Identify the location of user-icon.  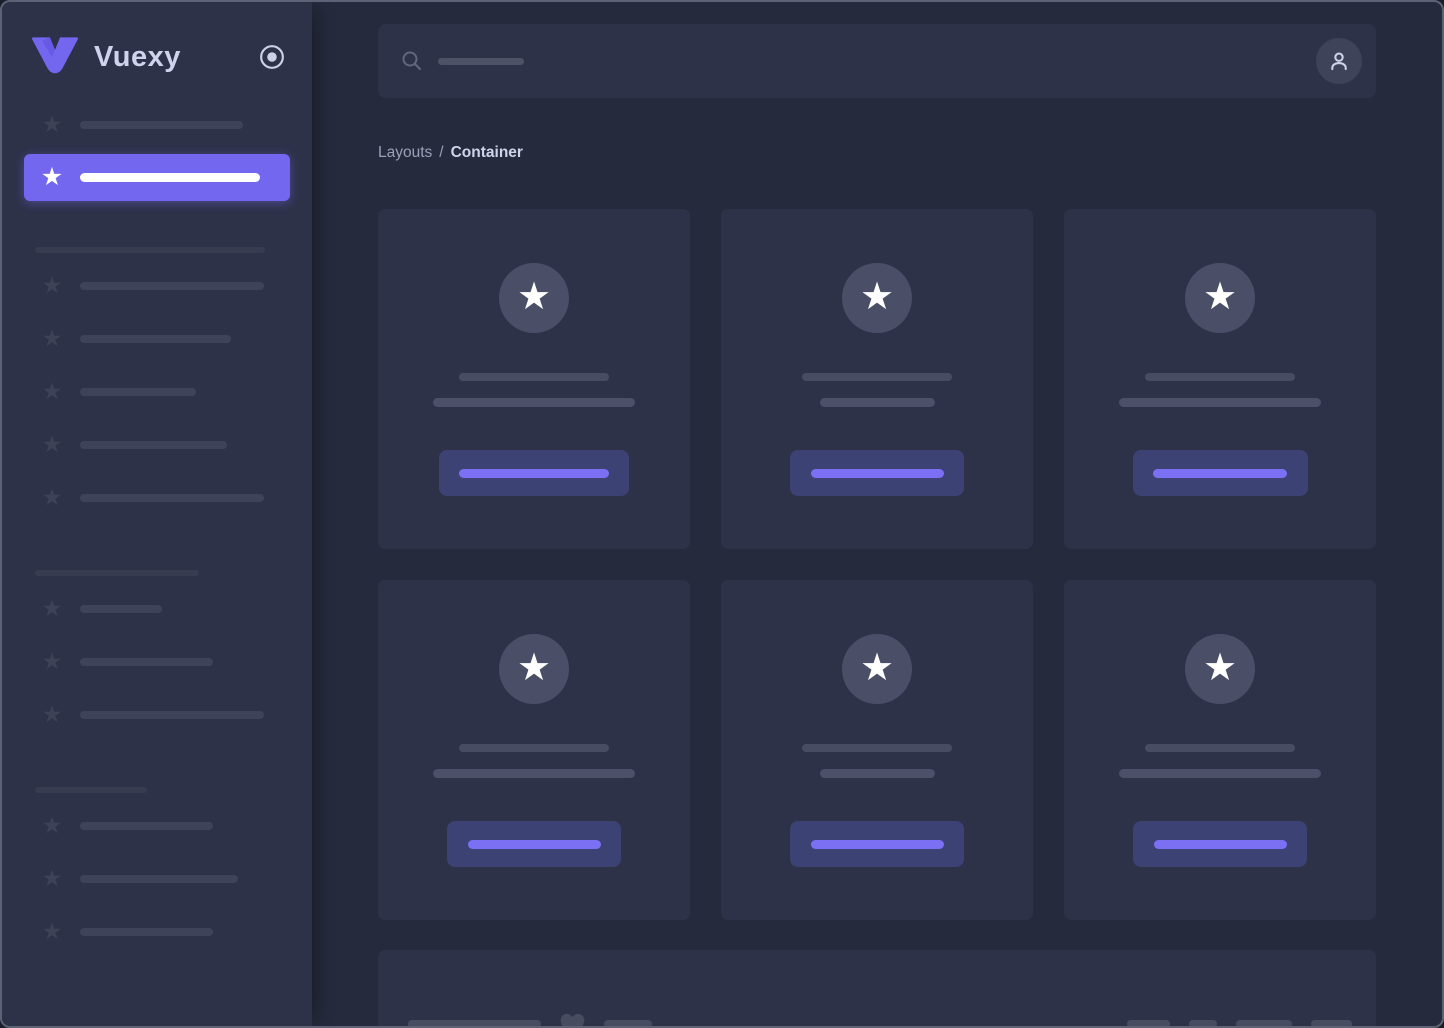
(1339, 61).